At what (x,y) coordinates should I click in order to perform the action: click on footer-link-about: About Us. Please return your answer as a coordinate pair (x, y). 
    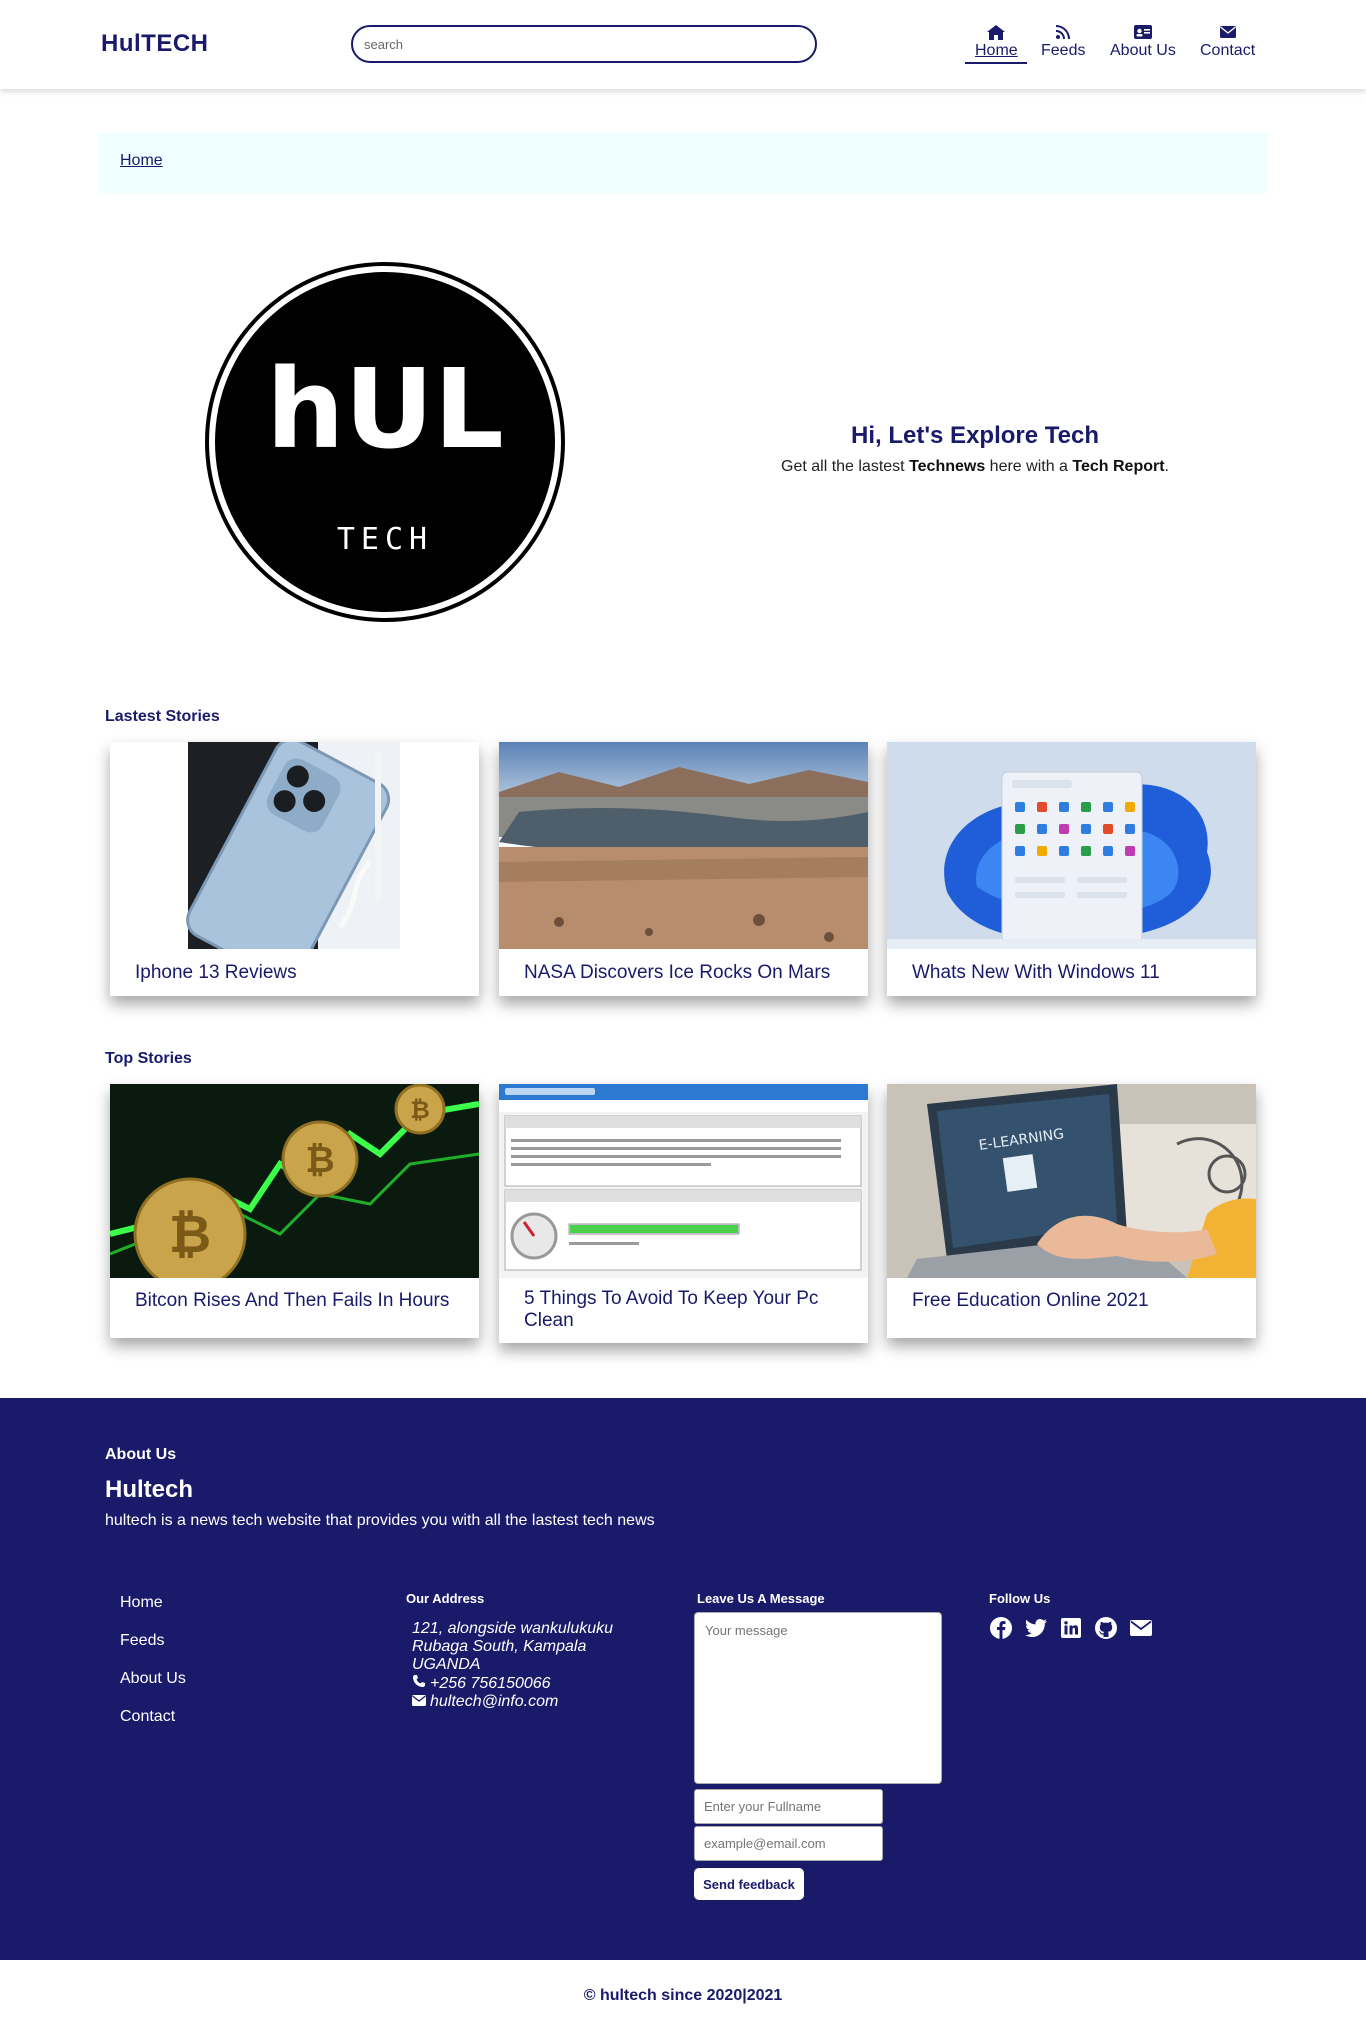
    Looking at the image, I should click on (153, 1689).